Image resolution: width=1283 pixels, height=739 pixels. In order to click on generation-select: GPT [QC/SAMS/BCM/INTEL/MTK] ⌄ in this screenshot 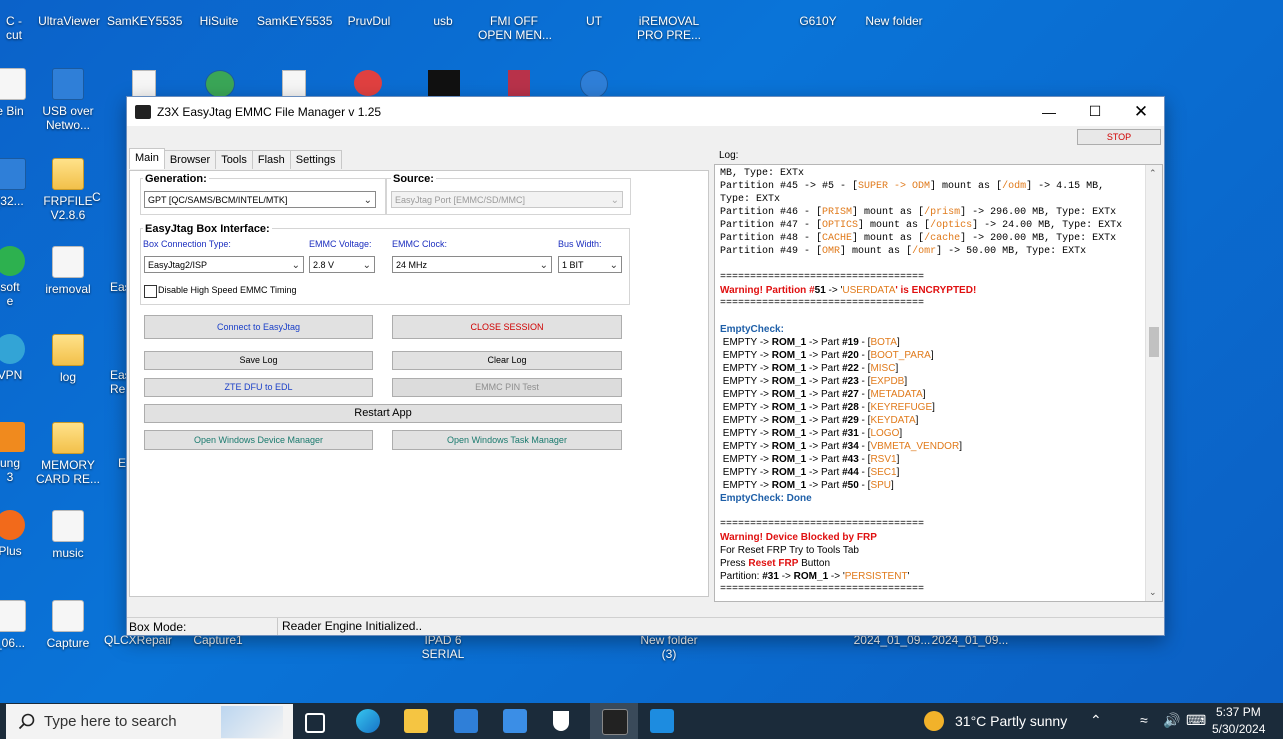, I will do `click(260, 199)`.